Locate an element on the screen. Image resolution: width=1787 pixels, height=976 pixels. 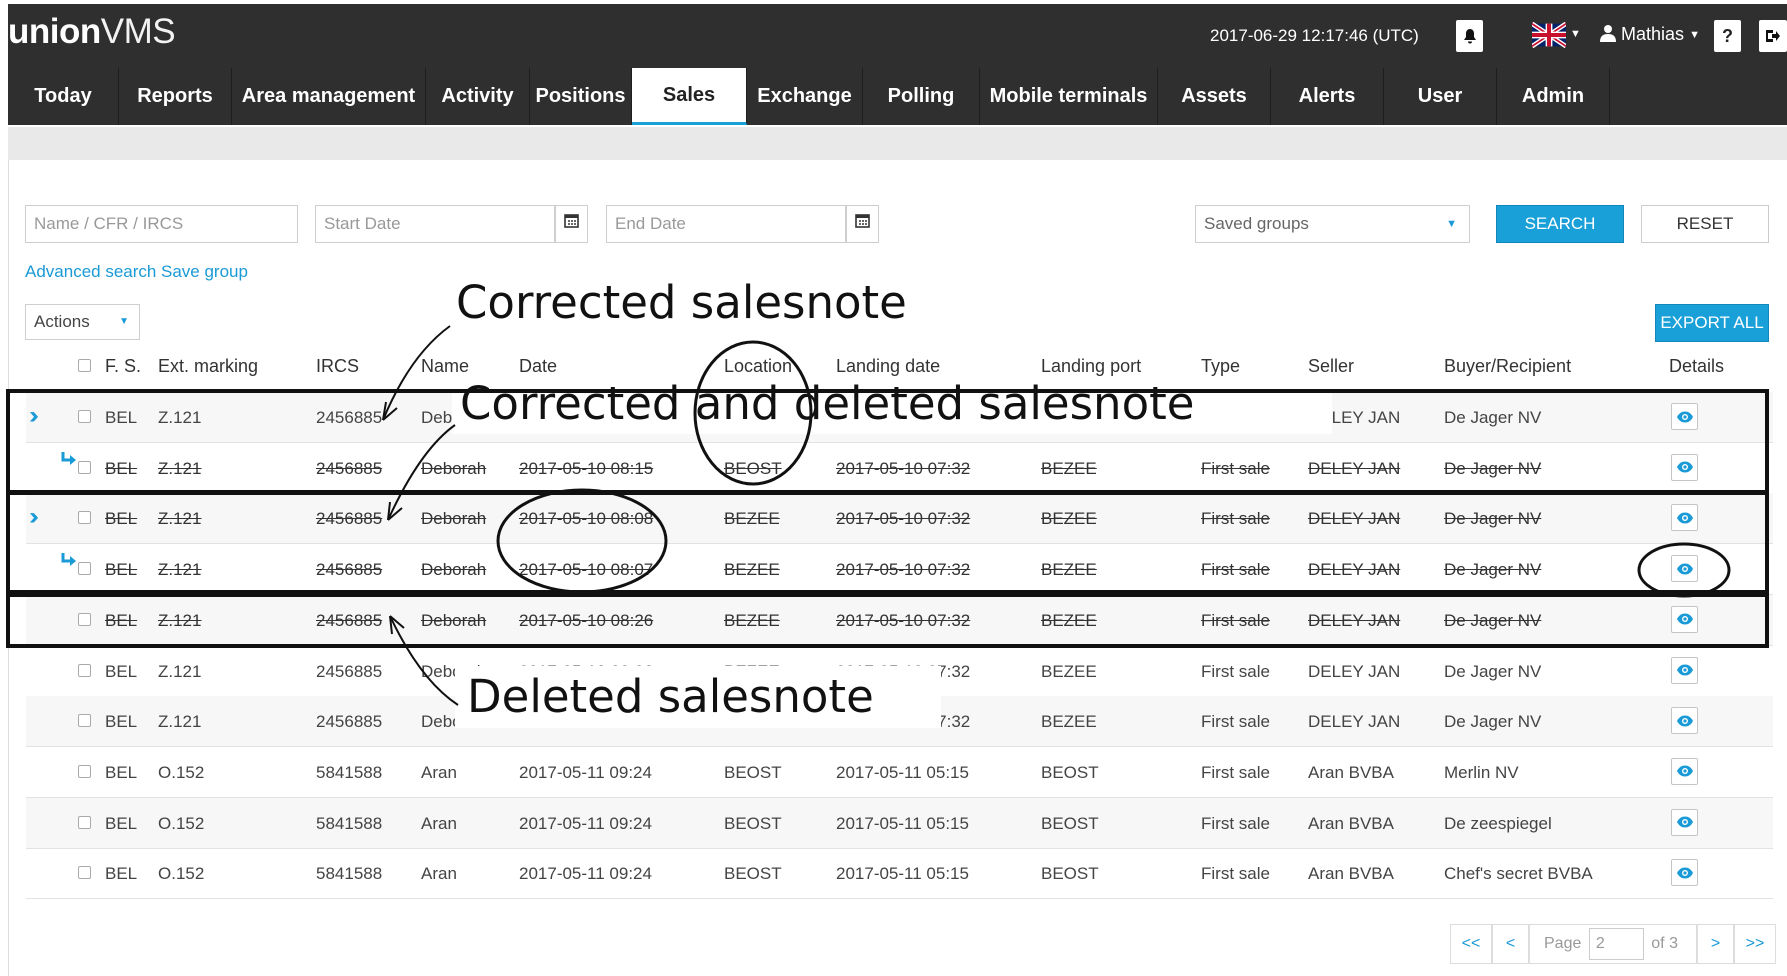
arrow-corrected-deleted is located at coordinates (421, 472).